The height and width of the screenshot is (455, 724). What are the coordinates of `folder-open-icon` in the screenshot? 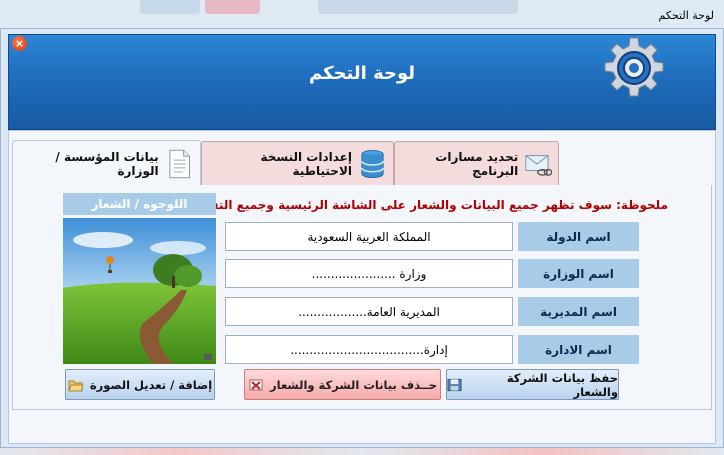 It's located at (76, 385).